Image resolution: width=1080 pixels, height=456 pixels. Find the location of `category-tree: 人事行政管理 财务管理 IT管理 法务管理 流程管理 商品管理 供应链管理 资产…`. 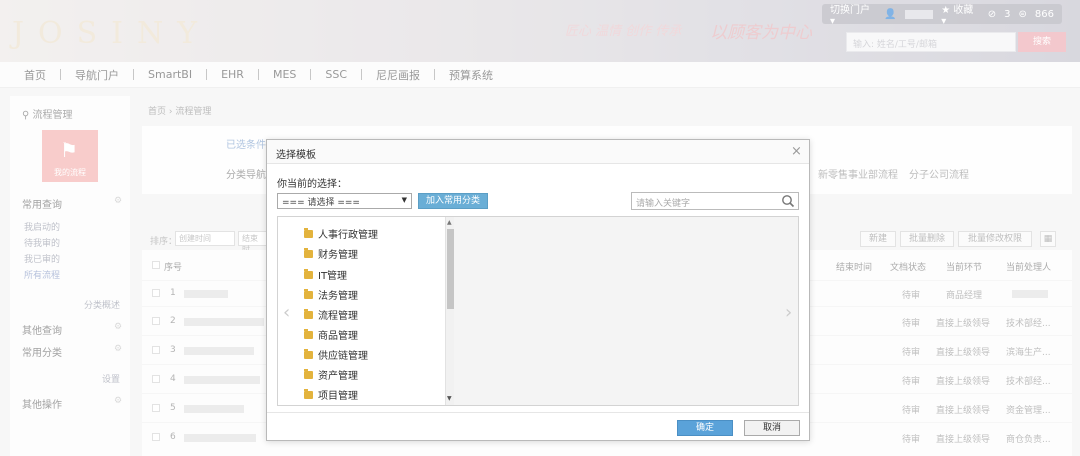

category-tree: 人事行政管理 财务管理 IT管理 法务管理 流程管理 商品管理 供应链管理 资产… is located at coordinates (366, 311).